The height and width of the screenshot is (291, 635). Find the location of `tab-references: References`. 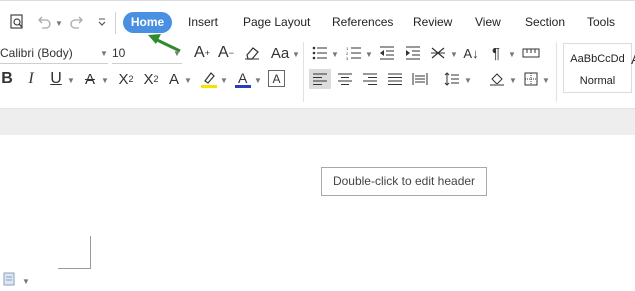

tab-references: References is located at coordinates (362, 22).